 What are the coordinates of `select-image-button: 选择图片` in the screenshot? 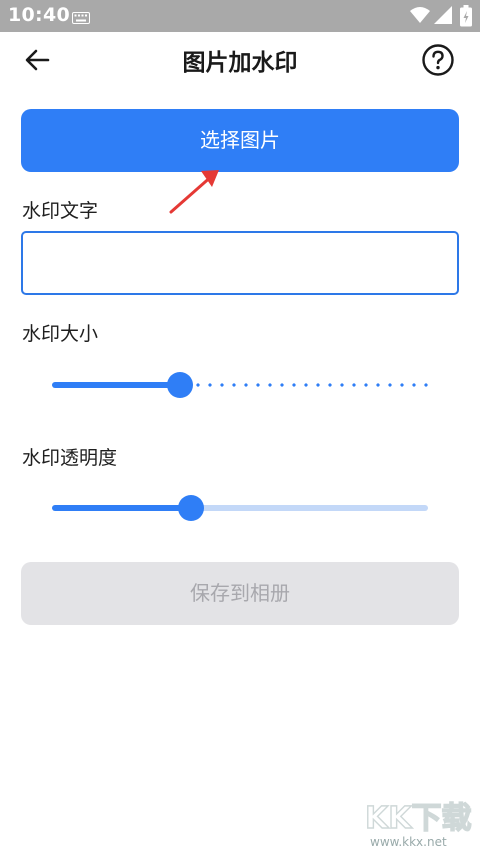 It's located at (240, 140).